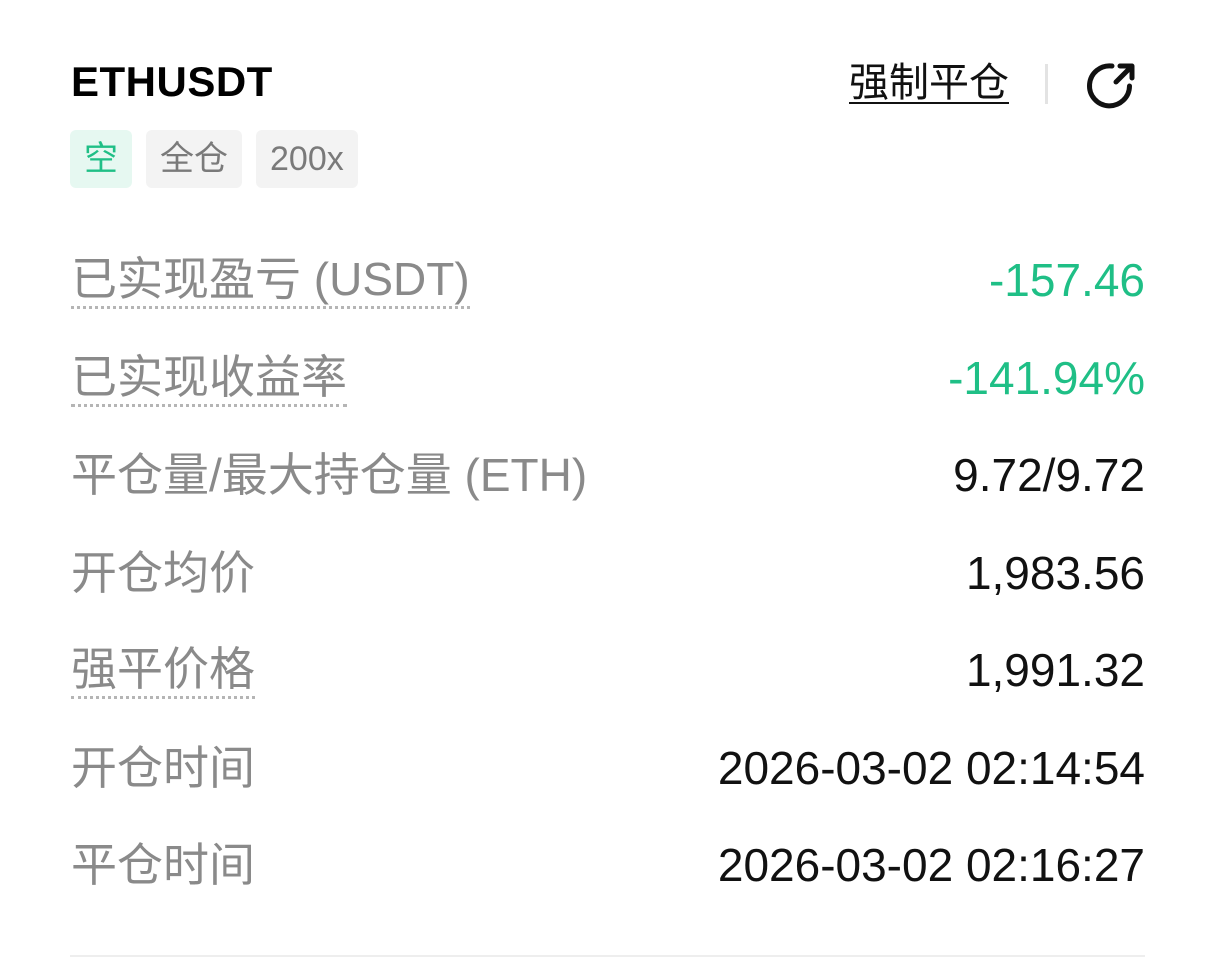 Image resolution: width=1216 pixels, height=958 pixels. Describe the element at coordinates (607, 671) in the screenshot. I see `row-liquidation-price: 强平价格 1,991.32` at that location.